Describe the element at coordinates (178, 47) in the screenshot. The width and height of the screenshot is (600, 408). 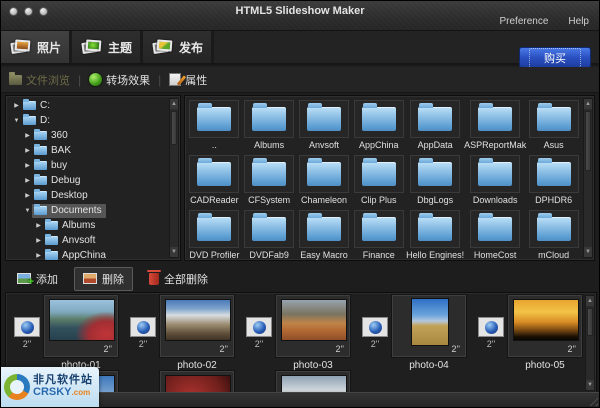
I see `tab-publish: 发布` at that location.